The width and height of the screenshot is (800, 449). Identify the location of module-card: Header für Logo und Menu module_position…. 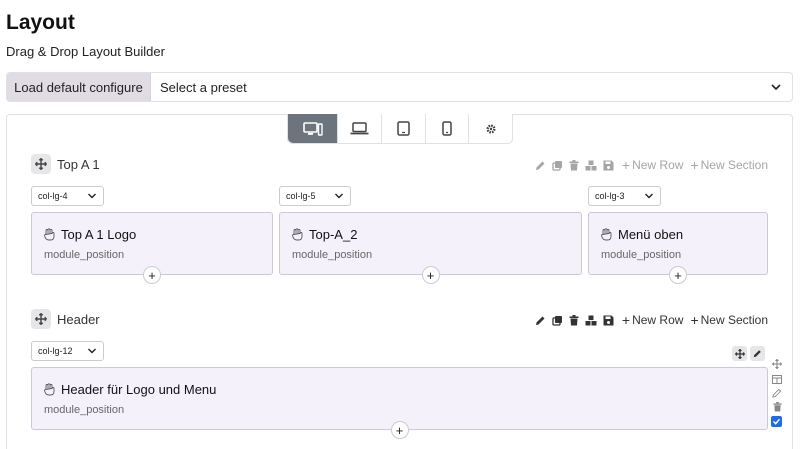
(399, 403).